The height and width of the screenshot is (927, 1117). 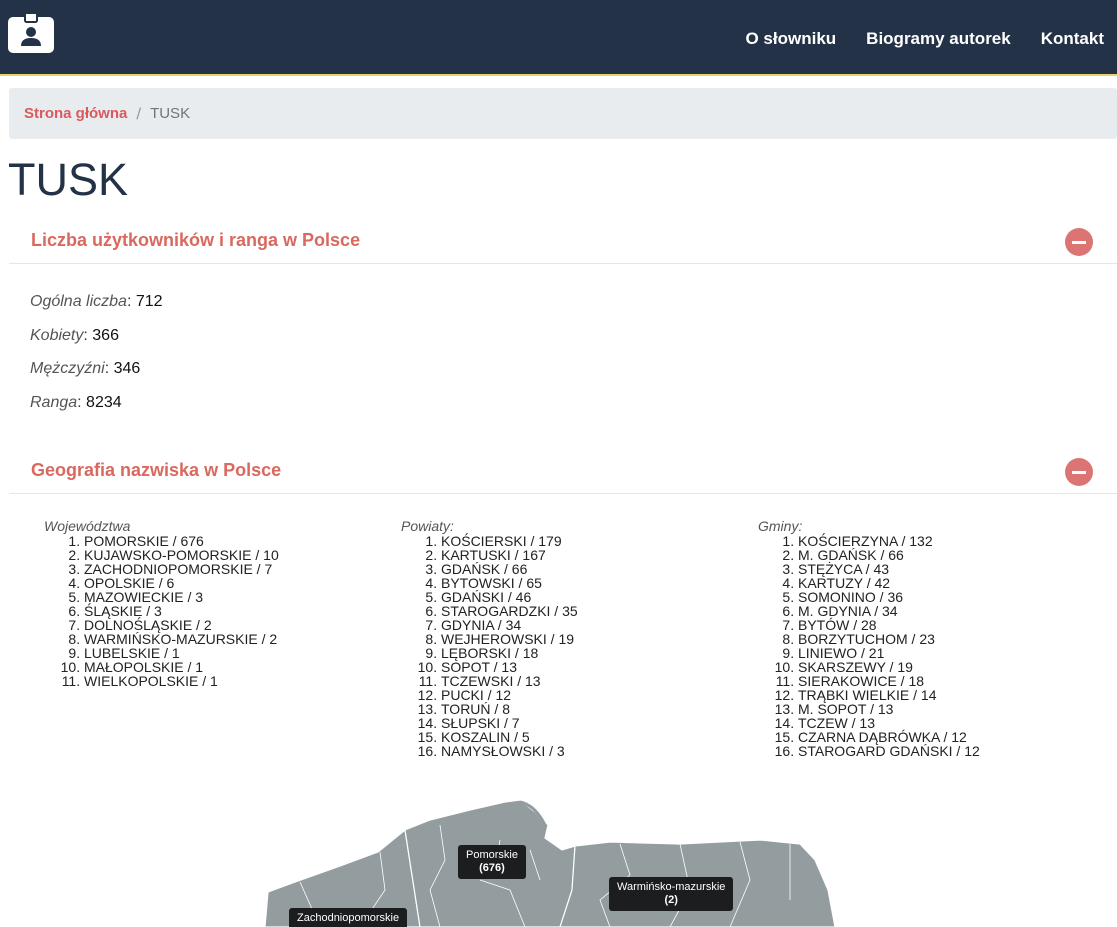 I want to click on stat-men-value: 346, so click(x=127, y=368).